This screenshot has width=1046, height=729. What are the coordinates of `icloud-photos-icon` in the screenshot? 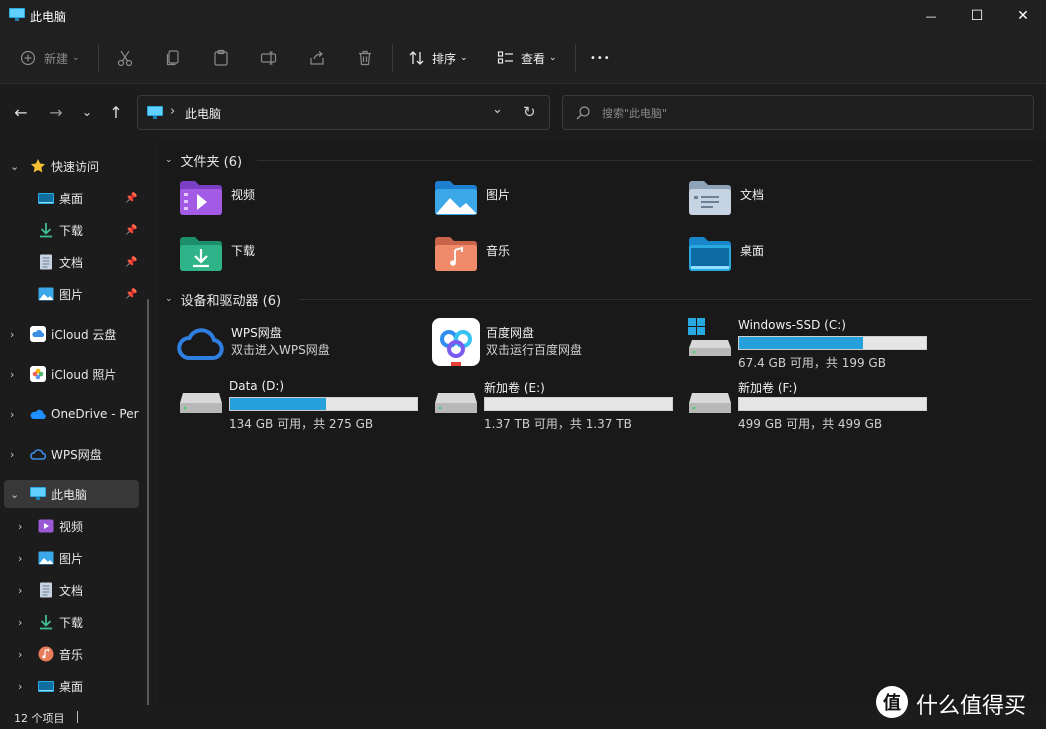 It's located at (38, 374).